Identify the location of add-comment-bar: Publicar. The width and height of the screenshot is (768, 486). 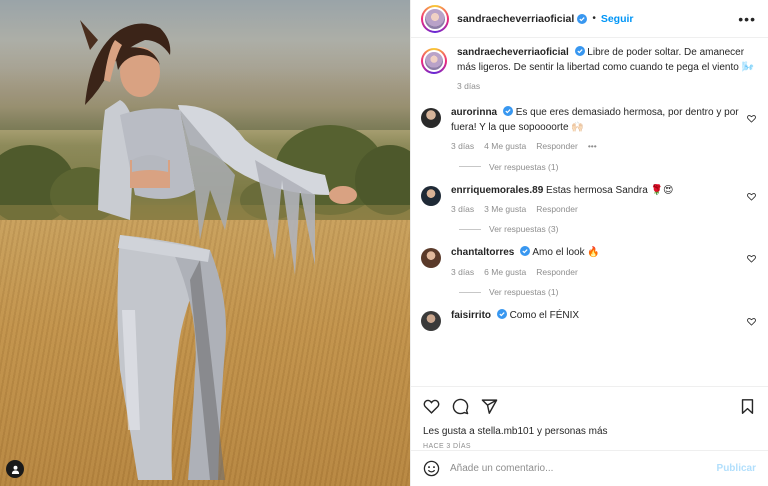
(589, 468).